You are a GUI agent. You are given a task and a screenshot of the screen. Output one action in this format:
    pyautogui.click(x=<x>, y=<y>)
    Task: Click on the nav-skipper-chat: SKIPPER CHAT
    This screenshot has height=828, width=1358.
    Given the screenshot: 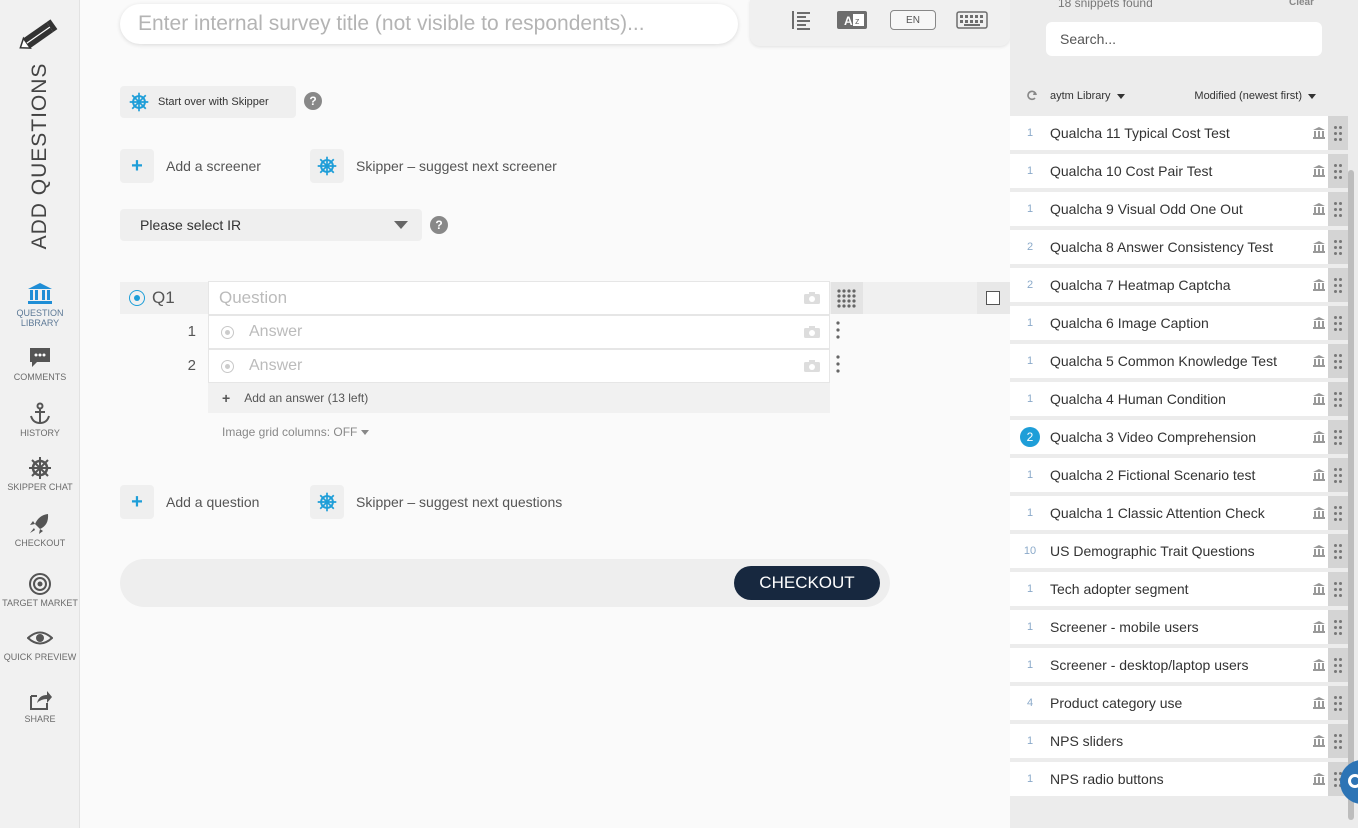 What is the action you would take?
    pyautogui.click(x=40, y=474)
    